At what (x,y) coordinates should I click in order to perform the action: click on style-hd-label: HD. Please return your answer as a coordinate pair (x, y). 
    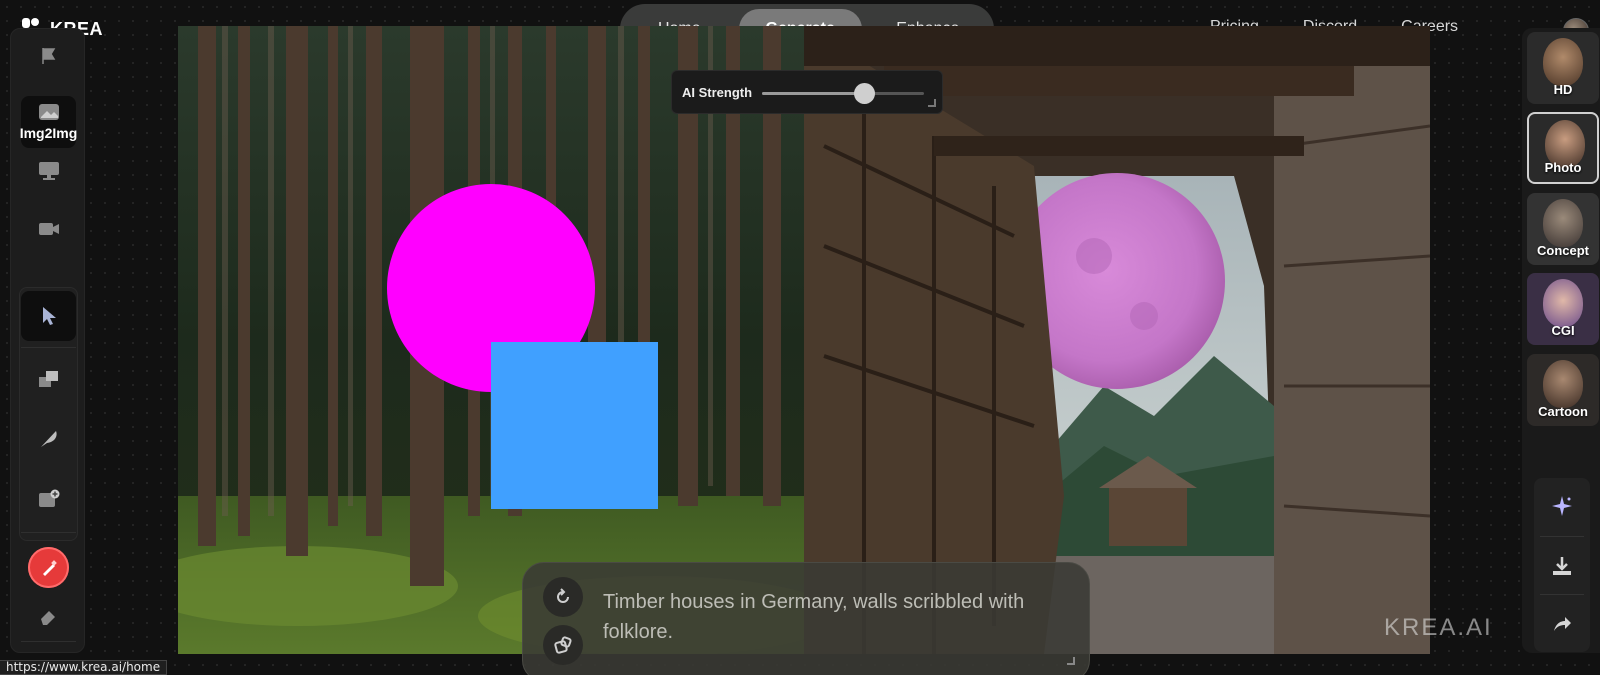
    Looking at the image, I should click on (1563, 89).